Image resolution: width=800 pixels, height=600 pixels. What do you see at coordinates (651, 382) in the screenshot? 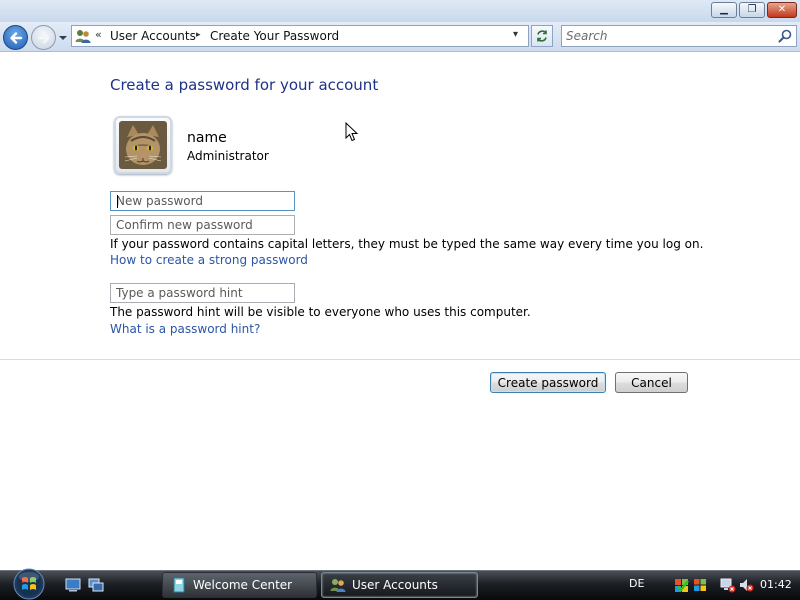
I see `cancel-button: Cancel` at bounding box center [651, 382].